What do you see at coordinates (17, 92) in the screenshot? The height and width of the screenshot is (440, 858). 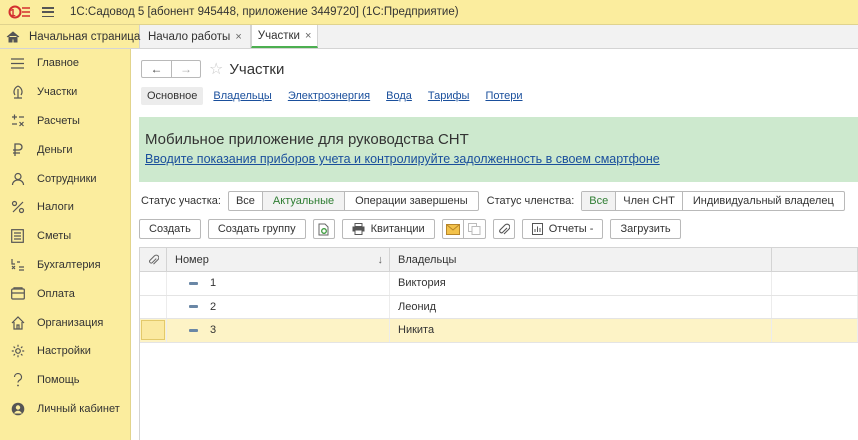 I see `plots-icon` at bounding box center [17, 92].